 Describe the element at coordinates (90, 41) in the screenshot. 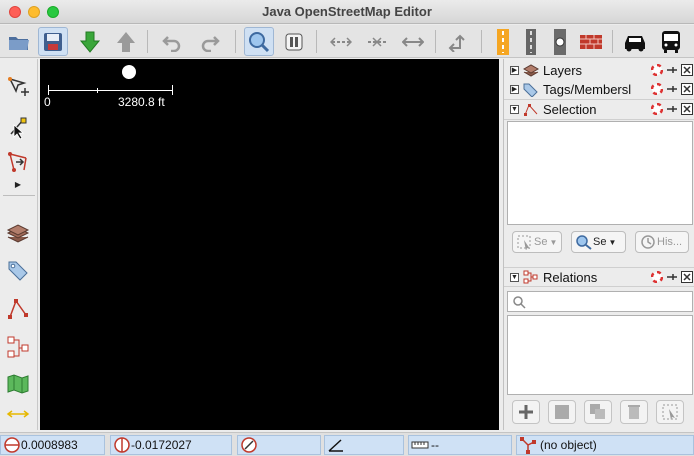

I see `download-button` at that location.